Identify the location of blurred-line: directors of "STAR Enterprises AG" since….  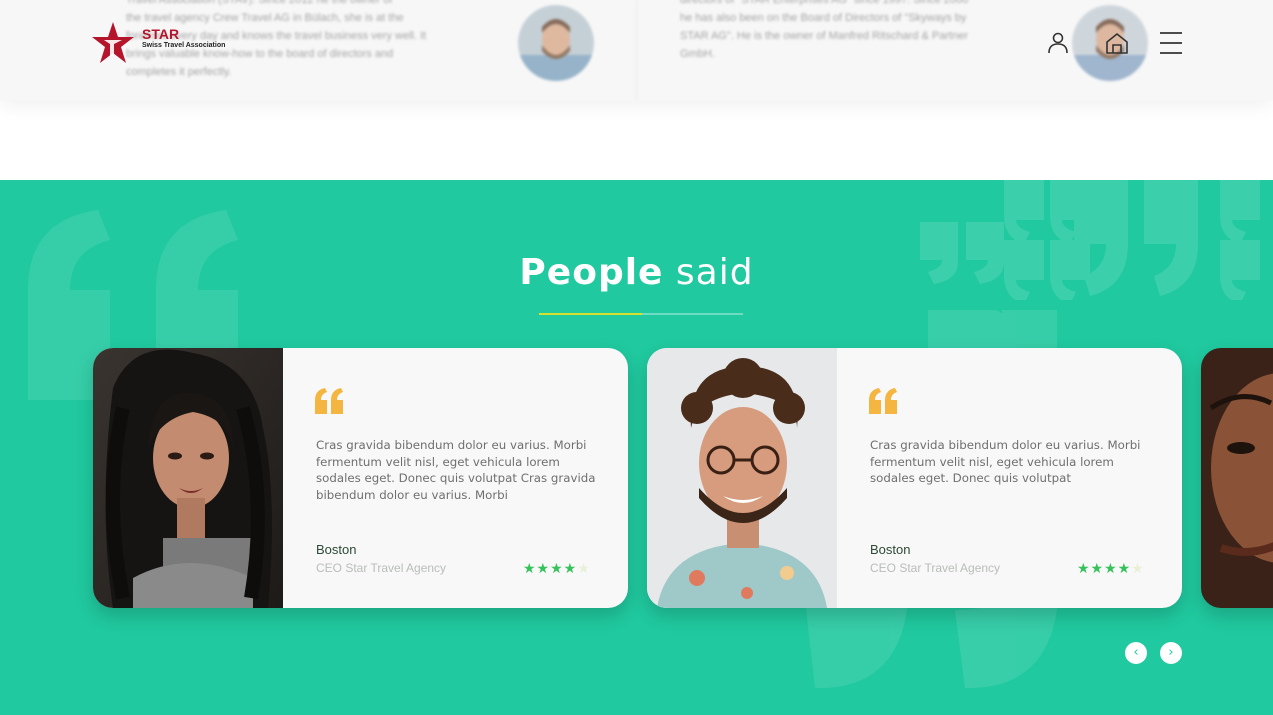
(824, 3).